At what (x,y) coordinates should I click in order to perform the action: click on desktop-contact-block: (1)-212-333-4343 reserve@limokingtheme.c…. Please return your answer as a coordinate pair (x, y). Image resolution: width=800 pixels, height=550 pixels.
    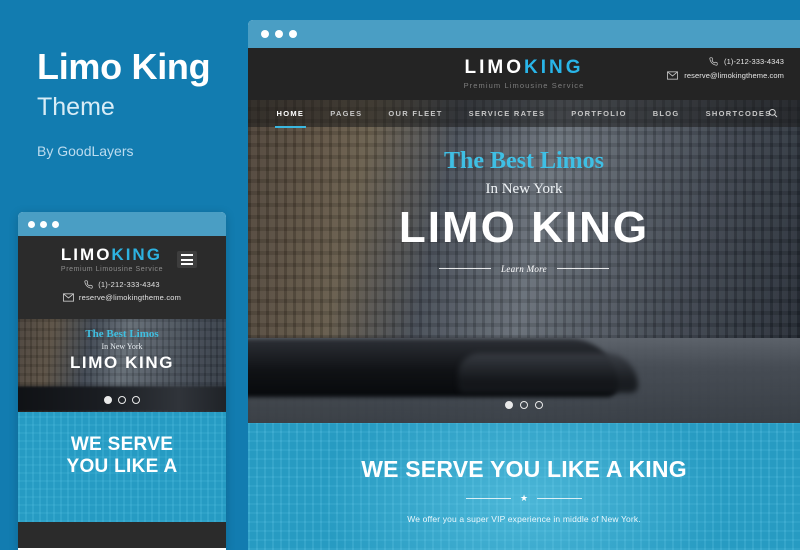
    Looking at the image, I should click on (725, 71).